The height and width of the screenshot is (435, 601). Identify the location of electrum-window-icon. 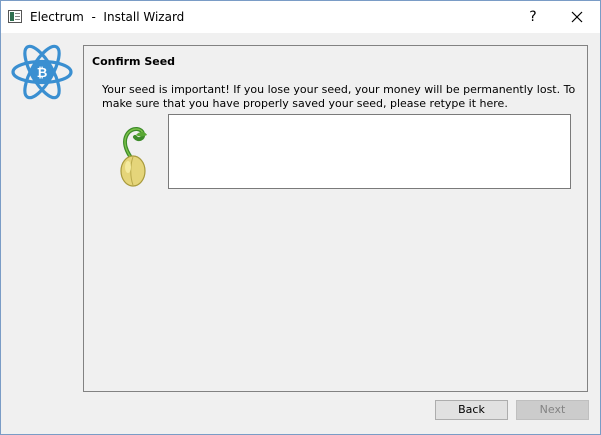
(15, 16).